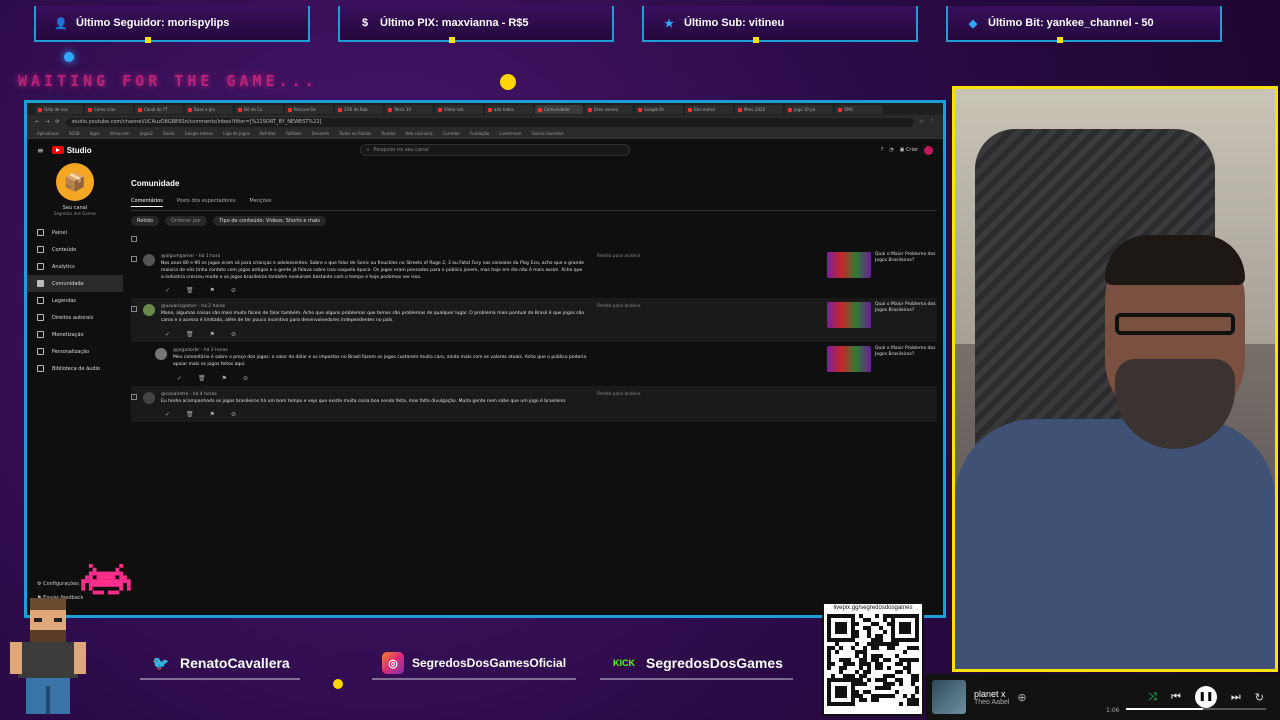  Describe the element at coordinates (209, 109) in the screenshot. I see `browser-tab: Boas e pla` at that location.